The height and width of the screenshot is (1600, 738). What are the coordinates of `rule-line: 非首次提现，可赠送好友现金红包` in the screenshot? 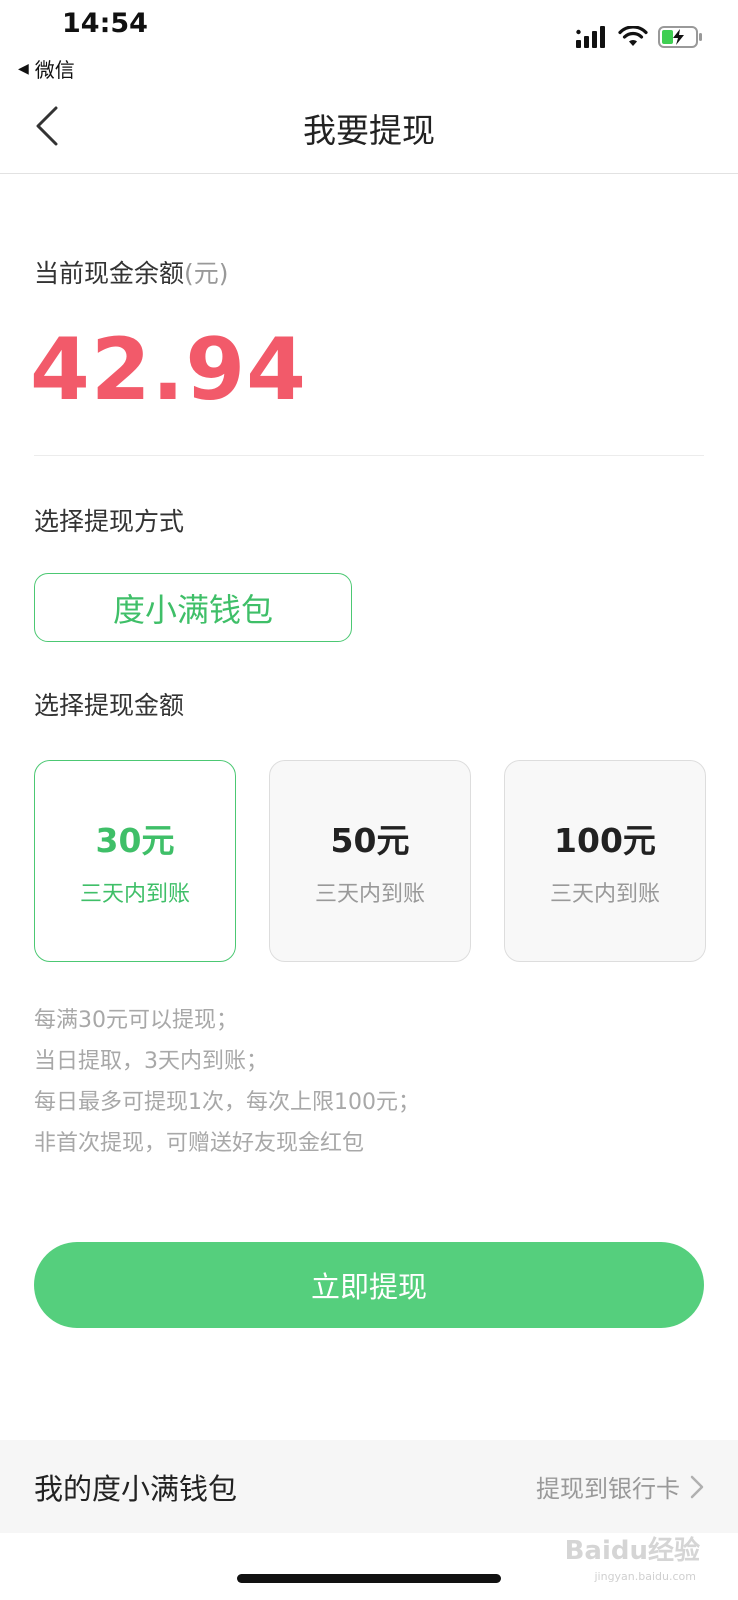 It's located at (199, 1143).